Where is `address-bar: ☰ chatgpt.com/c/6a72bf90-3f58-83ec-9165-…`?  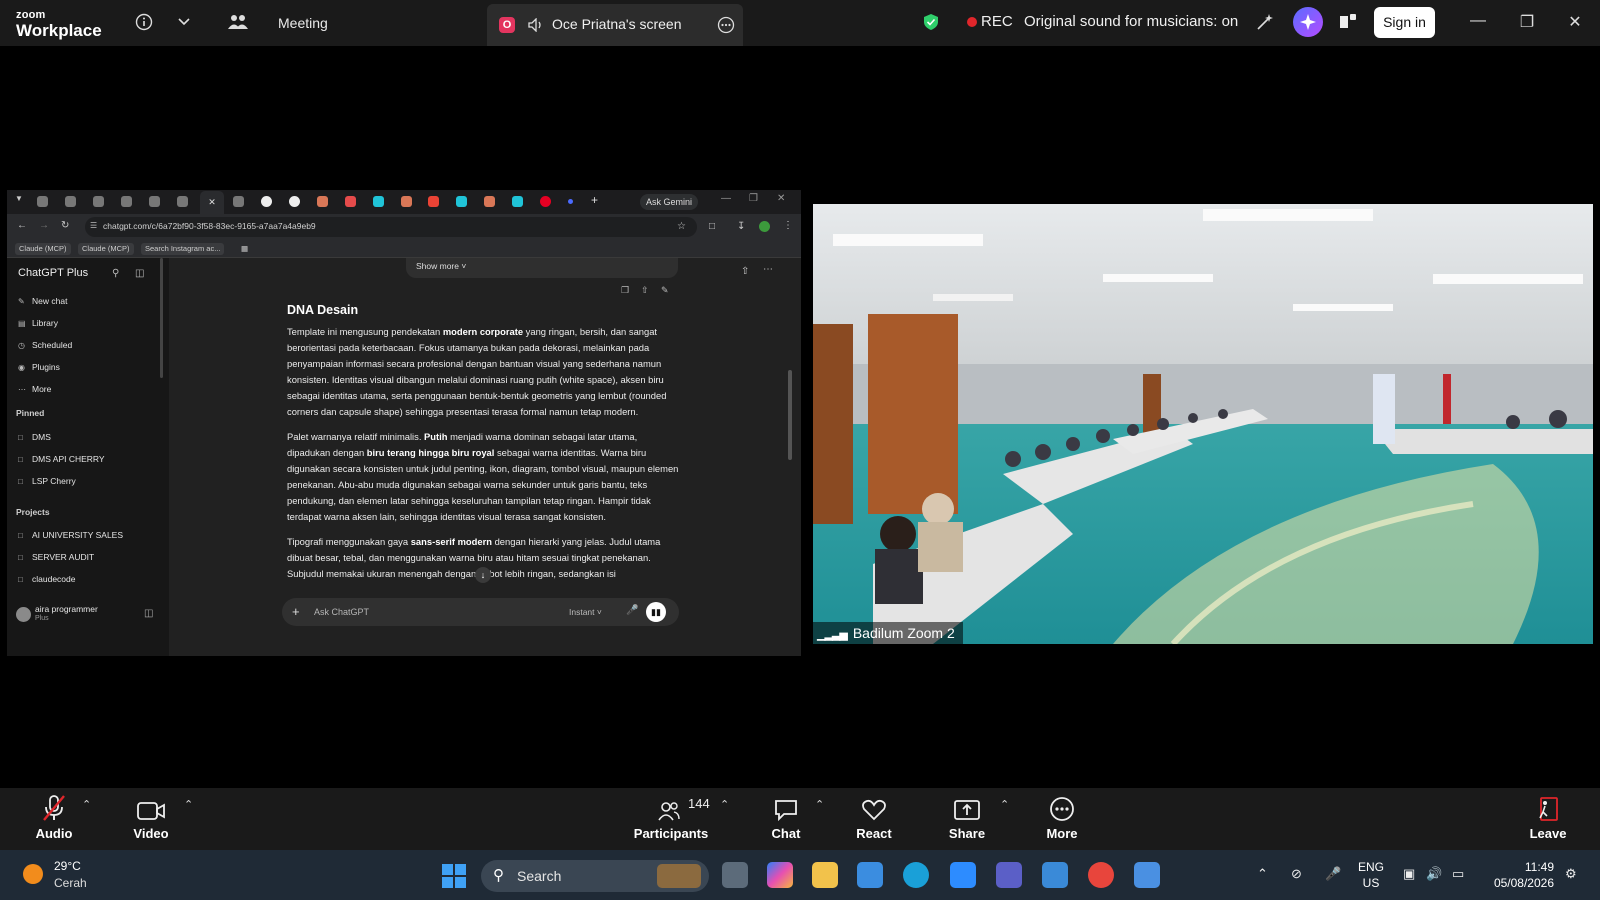 address-bar: ☰ chatgpt.com/c/6a72bf90-3f58-83ec-9165-… is located at coordinates (391, 227).